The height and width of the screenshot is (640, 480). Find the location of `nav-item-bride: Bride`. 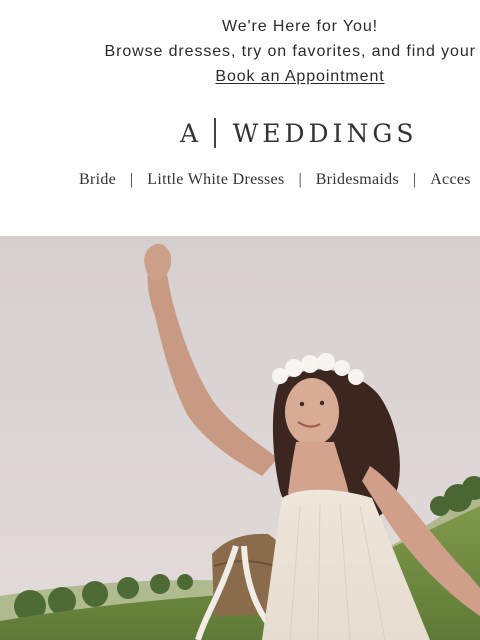

nav-item-bride: Bride is located at coordinates (97, 180).